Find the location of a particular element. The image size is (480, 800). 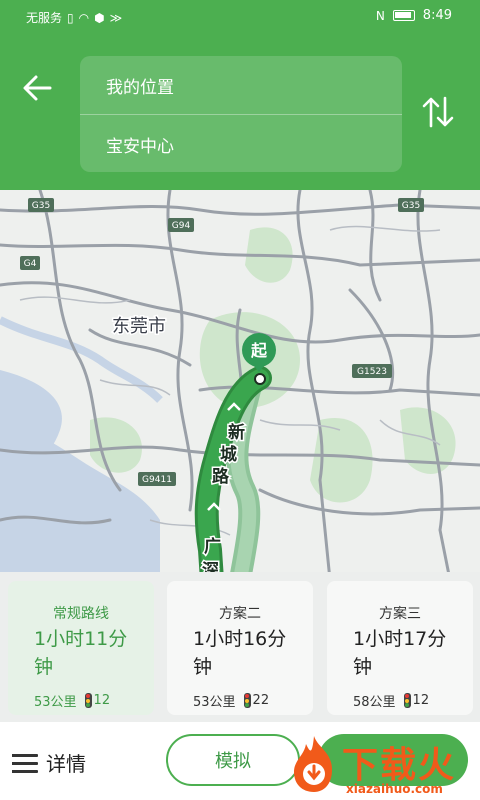

status-left: 无服务 ▯ ◠ ⬢ ≫ is located at coordinates (74, 17).